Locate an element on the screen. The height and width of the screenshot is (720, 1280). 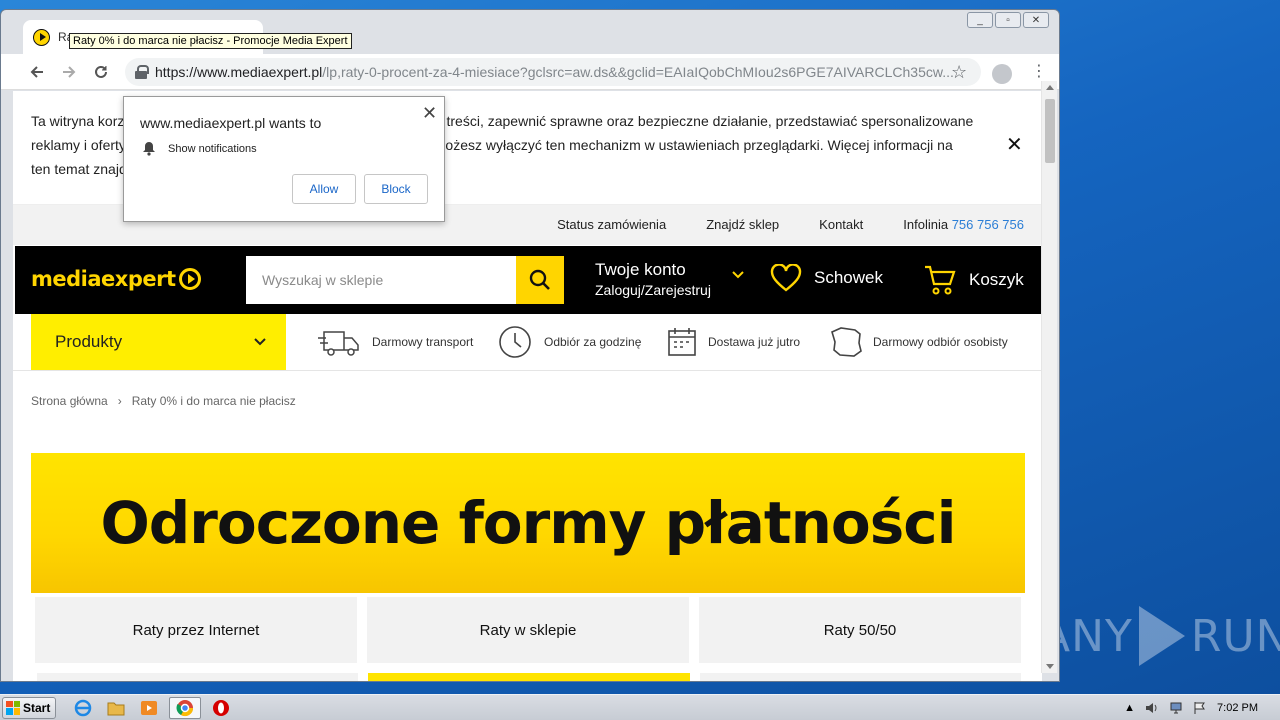
taskbar-explorer-icon is located at coordinates (116, 708).